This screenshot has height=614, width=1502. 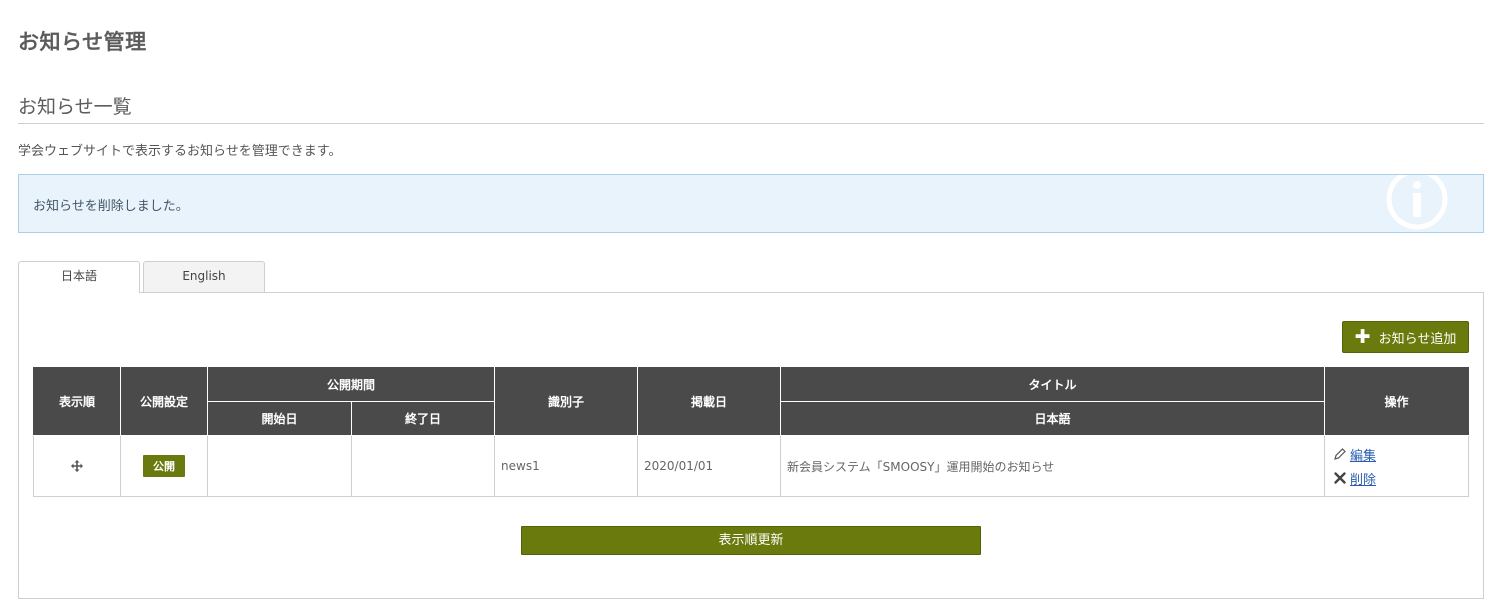 I want to click on header-publish-period: 公開期間, so click(x=351, y=384).